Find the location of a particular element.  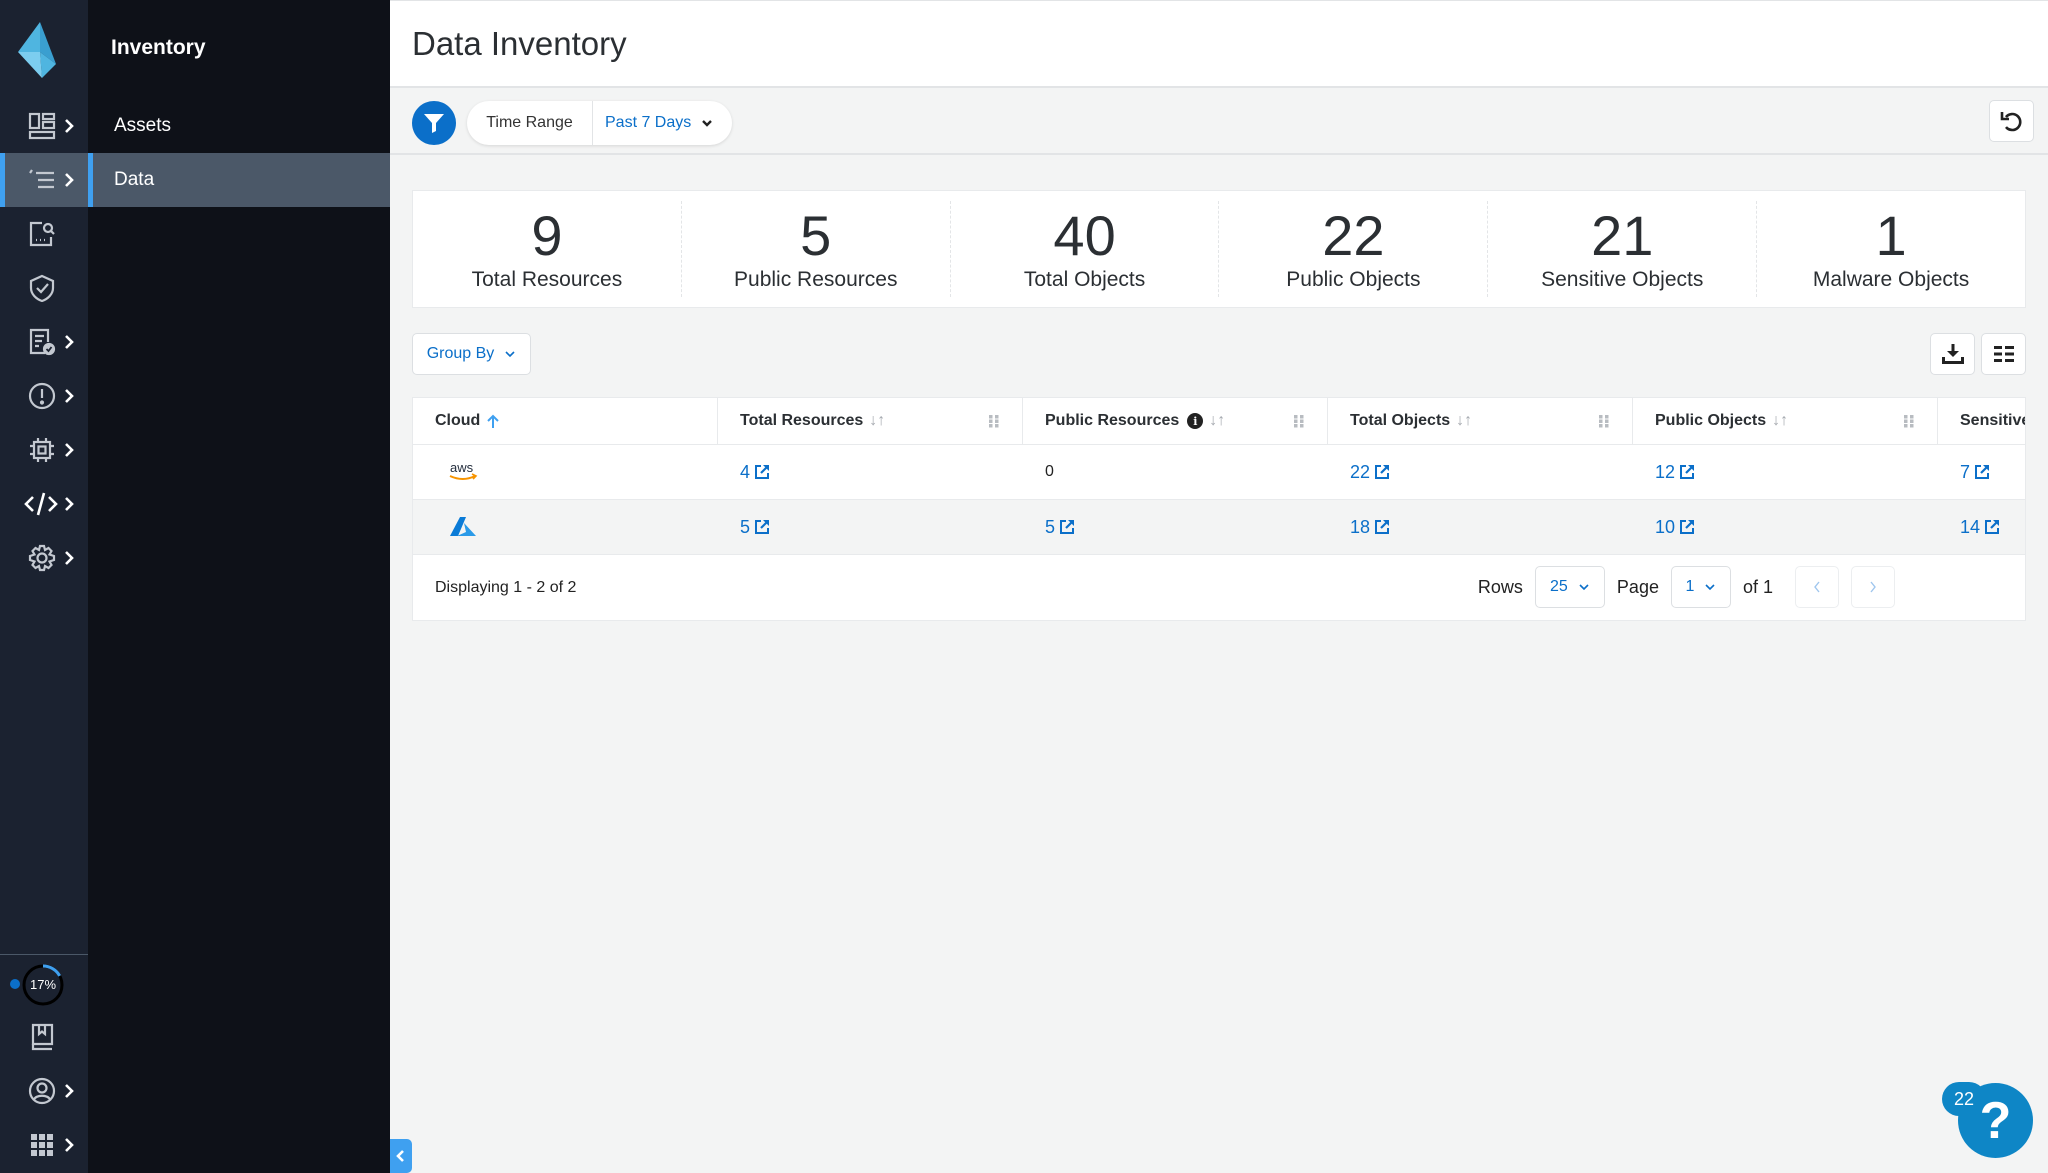

undo-icon is located at coordinates (2010, 122).